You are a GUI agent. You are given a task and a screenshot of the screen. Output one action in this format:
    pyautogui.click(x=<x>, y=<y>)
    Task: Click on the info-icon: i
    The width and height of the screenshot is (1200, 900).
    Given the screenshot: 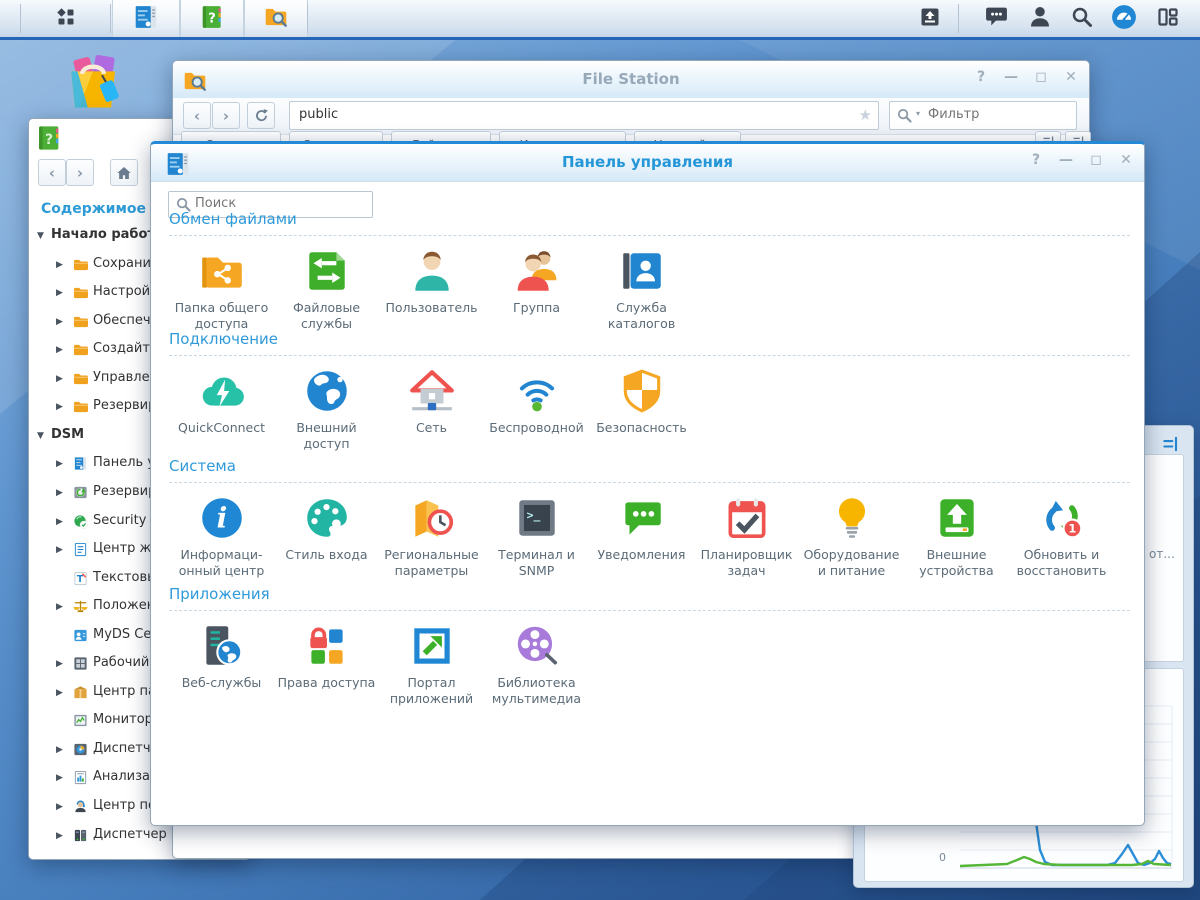 What is the action you would take?
    pyautogui.click(x=222, y=518)
    